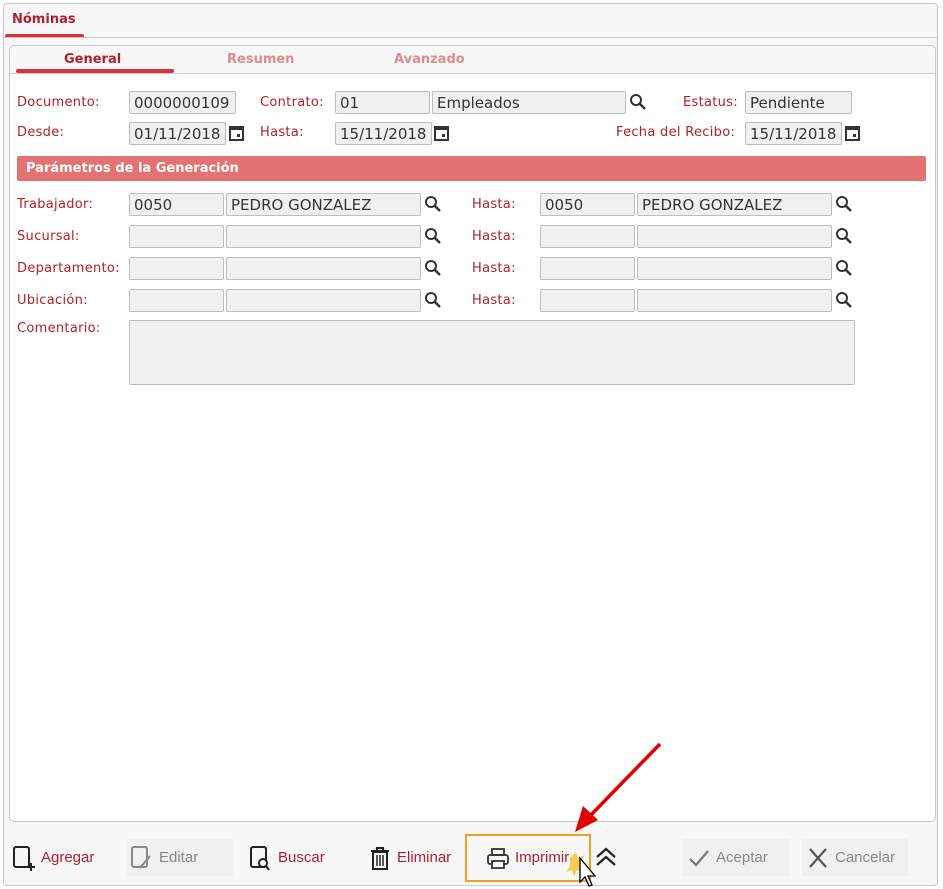 This screenshot has width=943, height=889. Describe the element at coordinates (865, 857) in the screenshot. I see `cancelar-label: Cancelar` at that location.